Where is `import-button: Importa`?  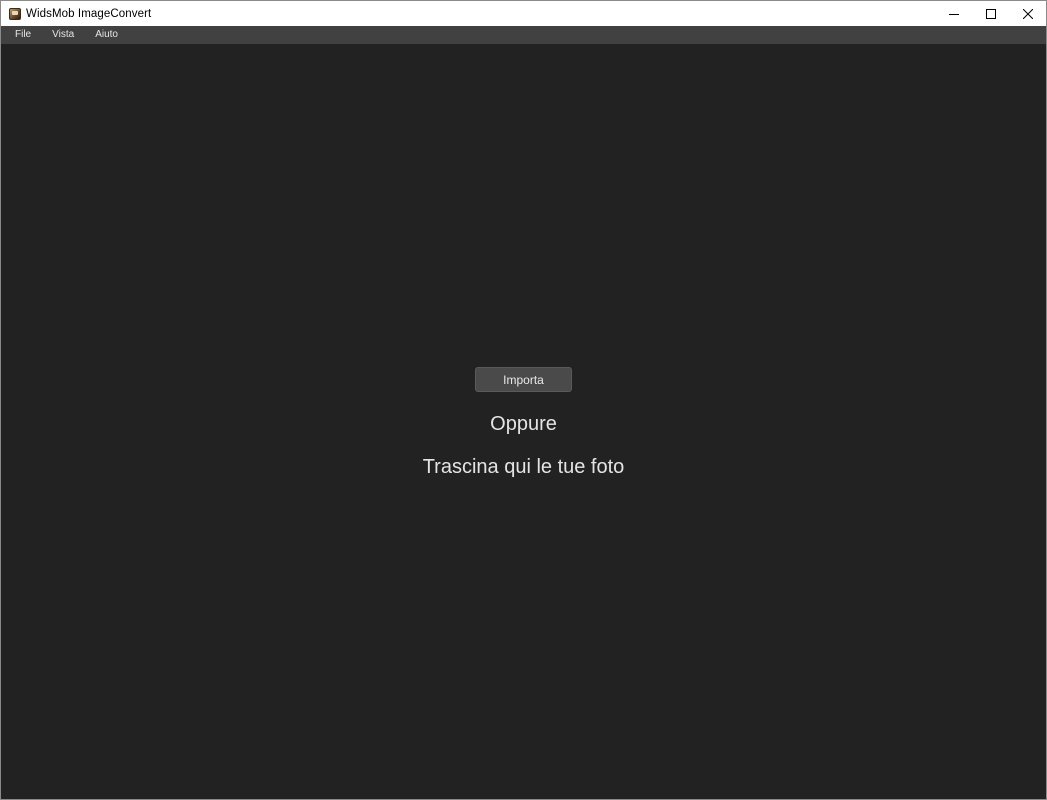
import-button: Importa is located at coordinates (523, 379).